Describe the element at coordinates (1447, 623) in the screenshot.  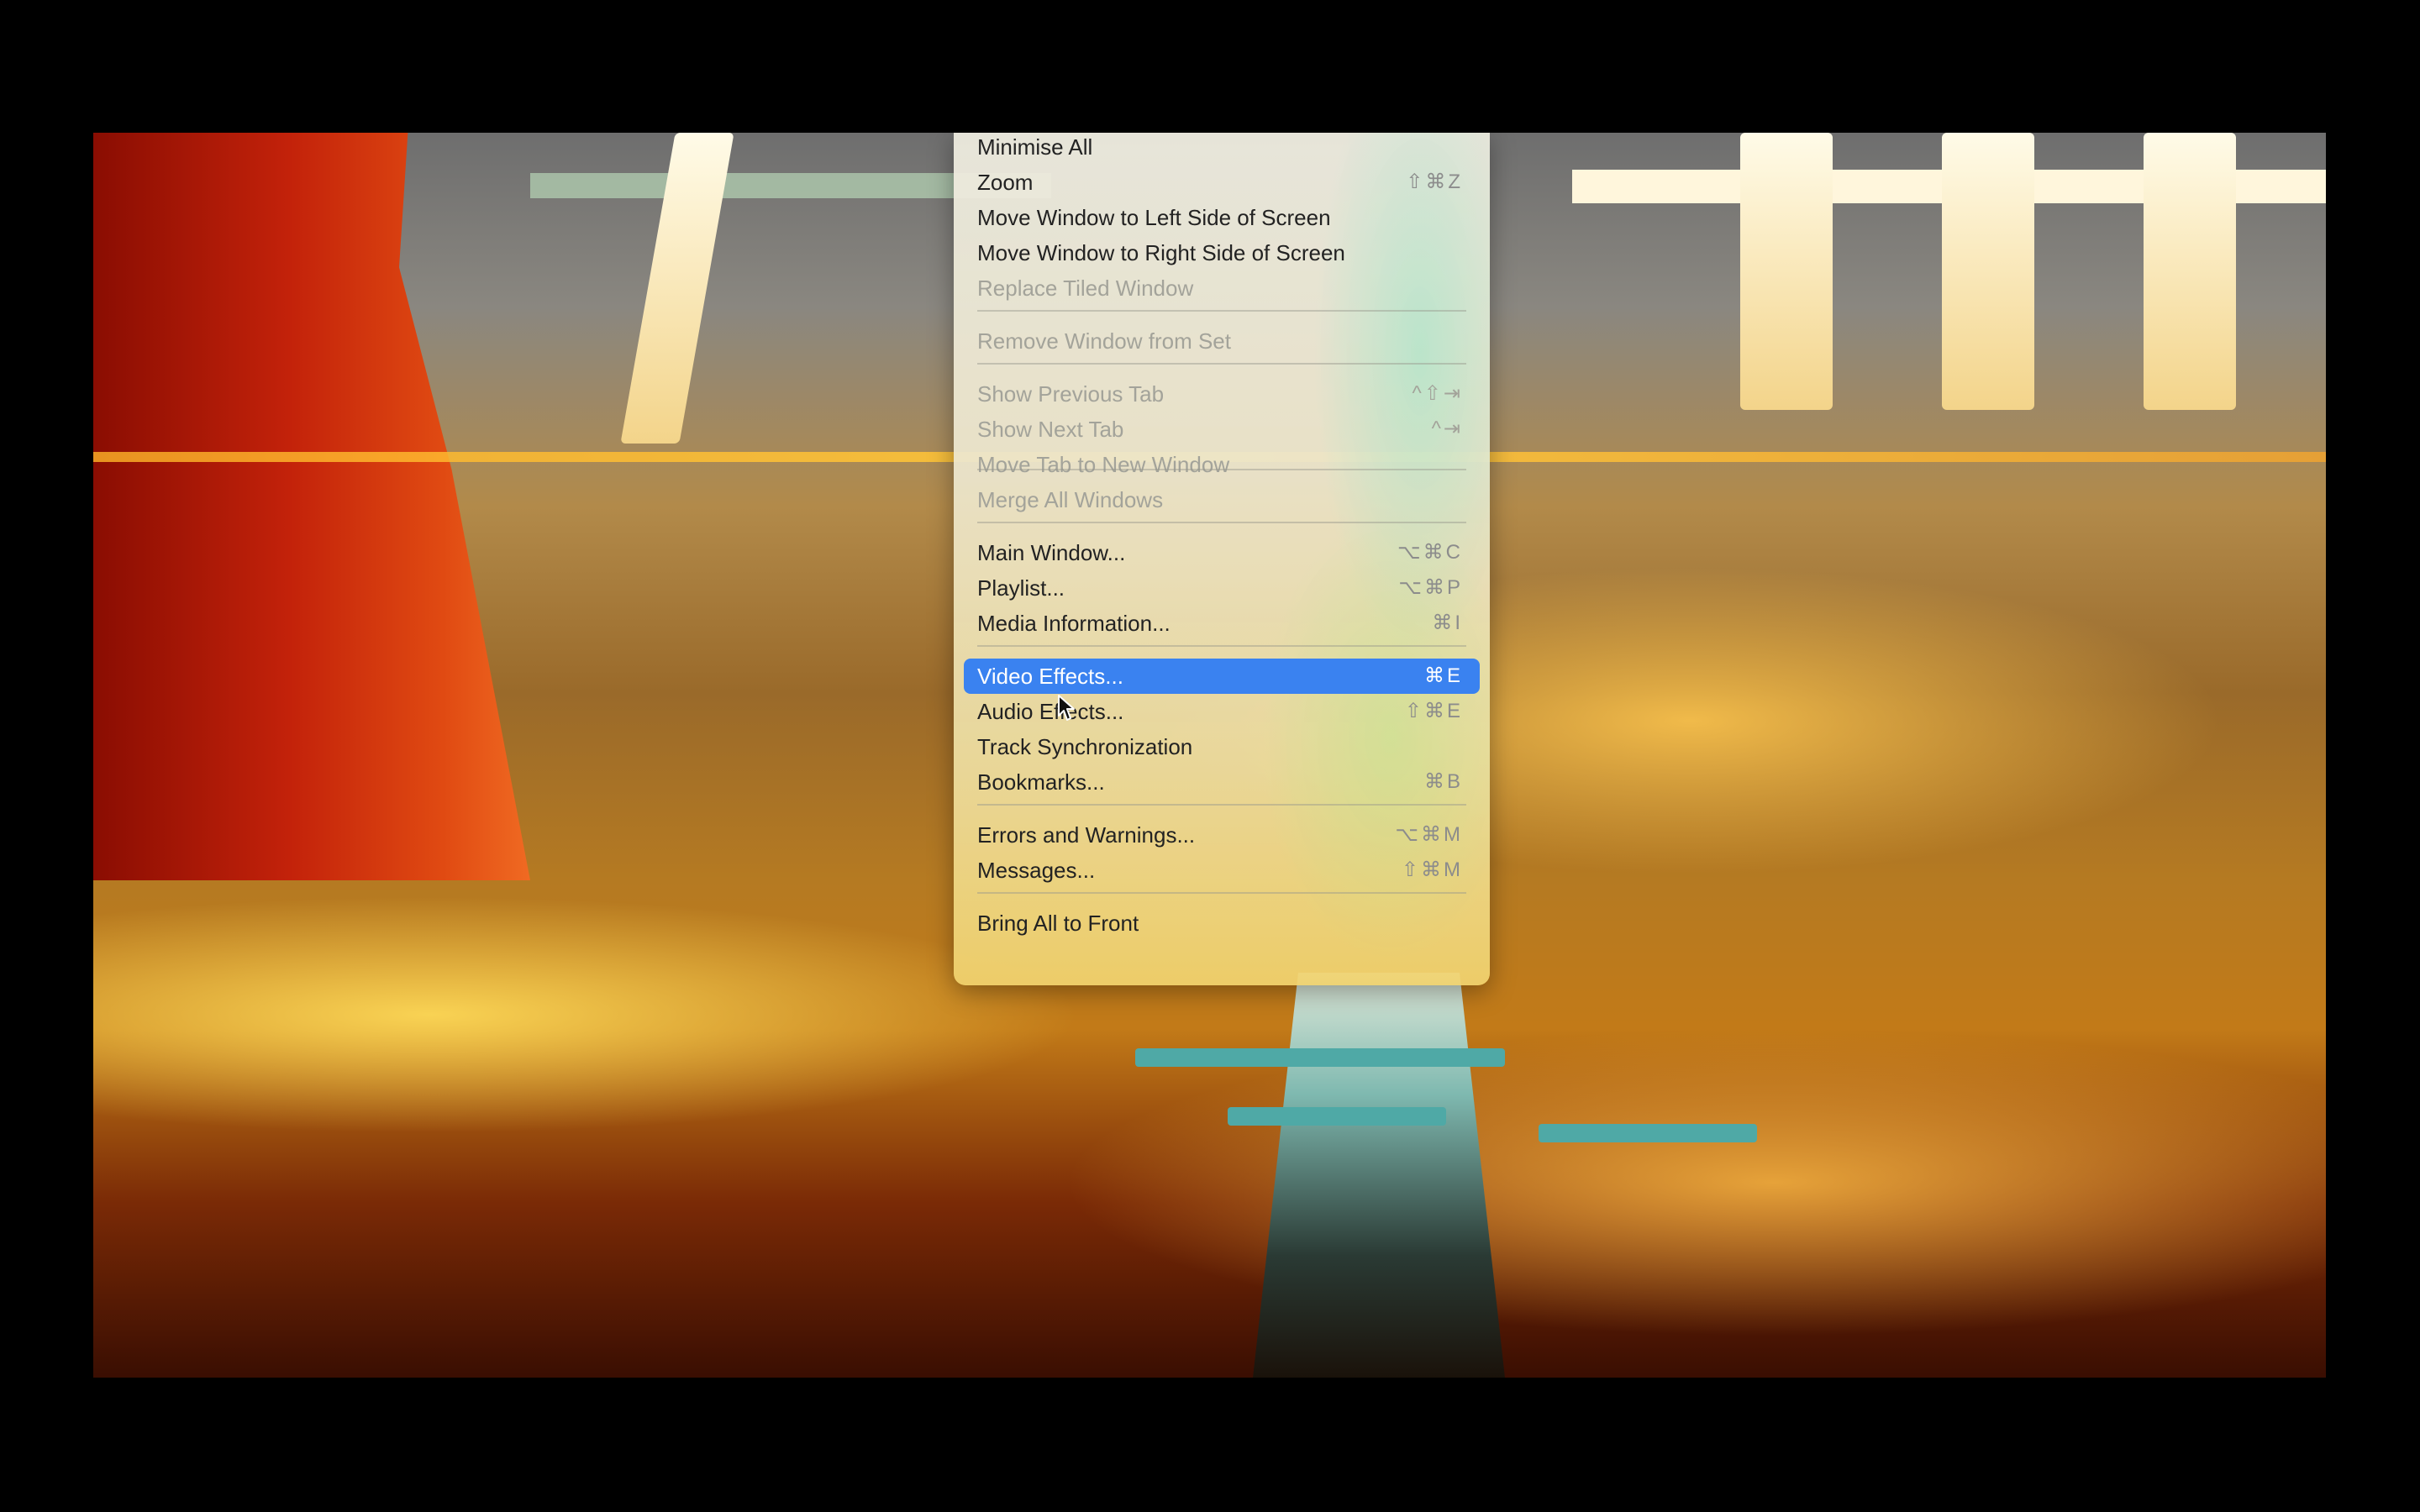
I see `menu-item-shortcut: ⌘I` at that location.